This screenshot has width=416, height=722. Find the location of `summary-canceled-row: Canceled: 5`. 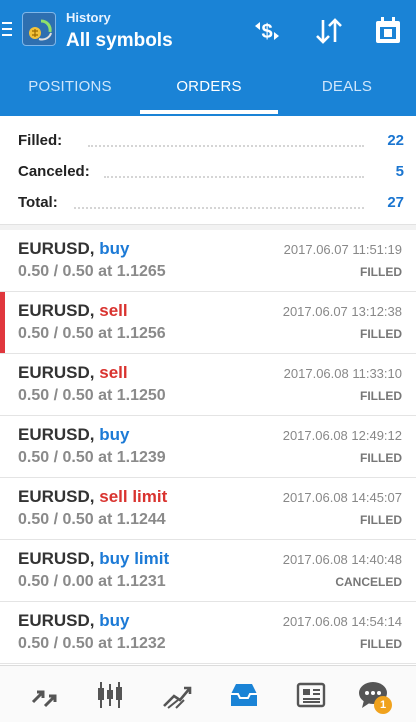

summary-canceled-row: Canceled: 5 is located at coordinates (211, 173).